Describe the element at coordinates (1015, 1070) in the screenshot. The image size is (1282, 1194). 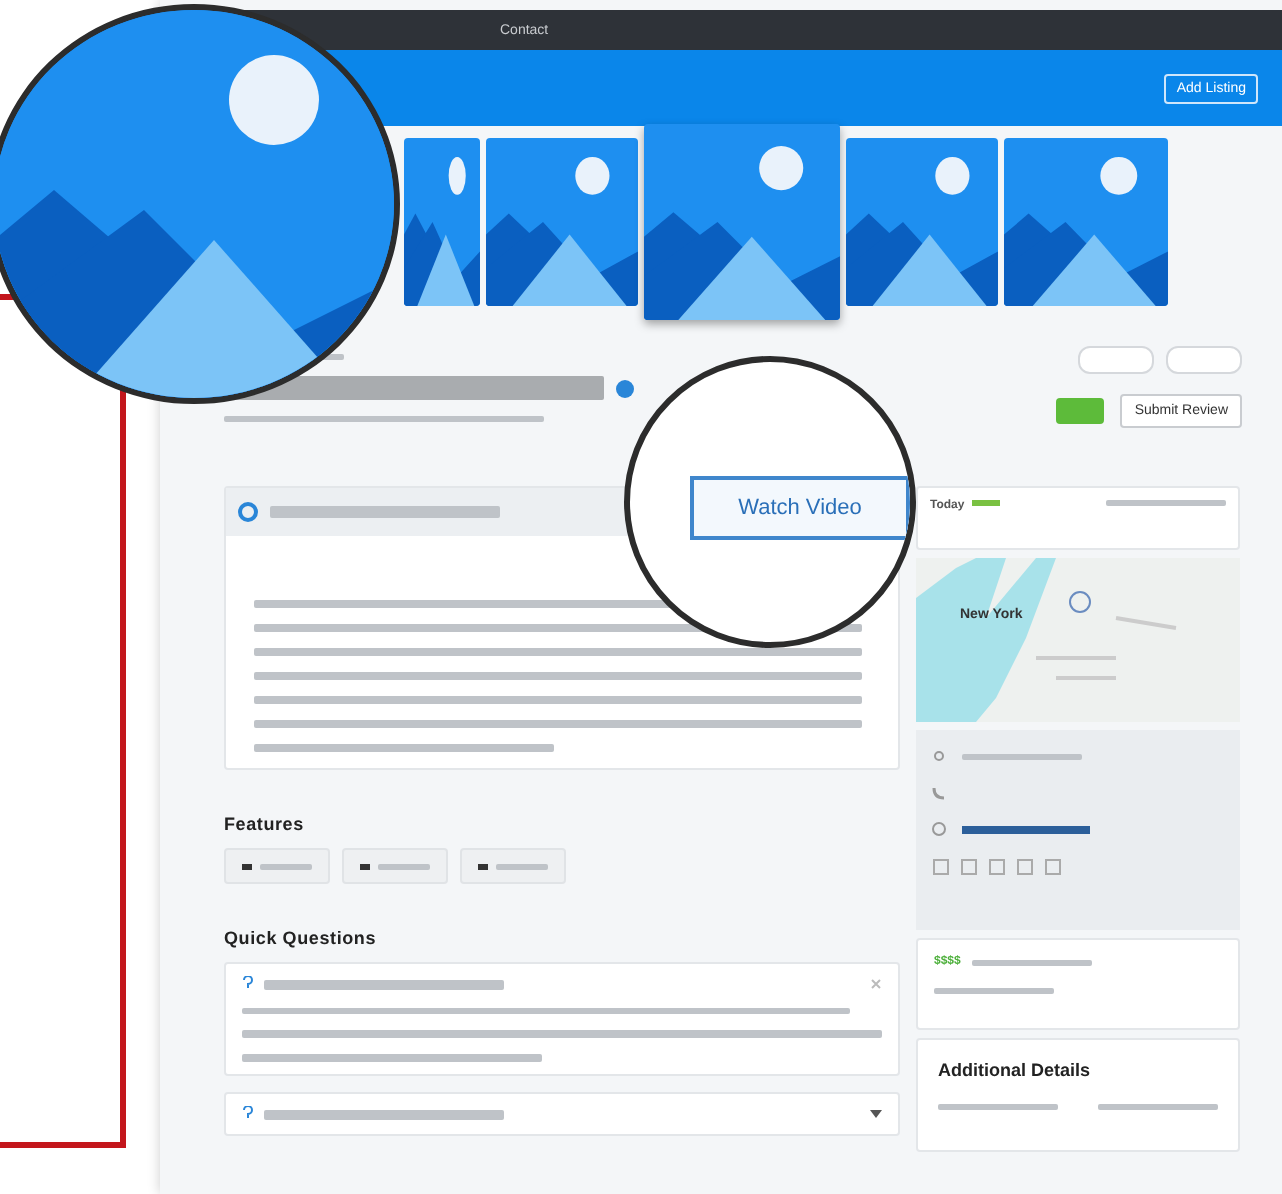
I see `details-heading: Additional Details` at that location.